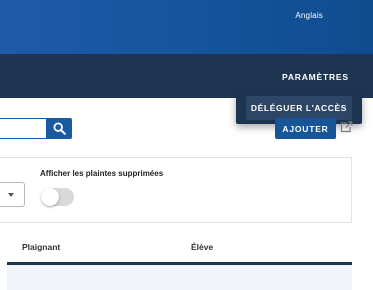 The width and height of the screenshot is (373, 290). I want to click on search-icon, so click(59, 128).